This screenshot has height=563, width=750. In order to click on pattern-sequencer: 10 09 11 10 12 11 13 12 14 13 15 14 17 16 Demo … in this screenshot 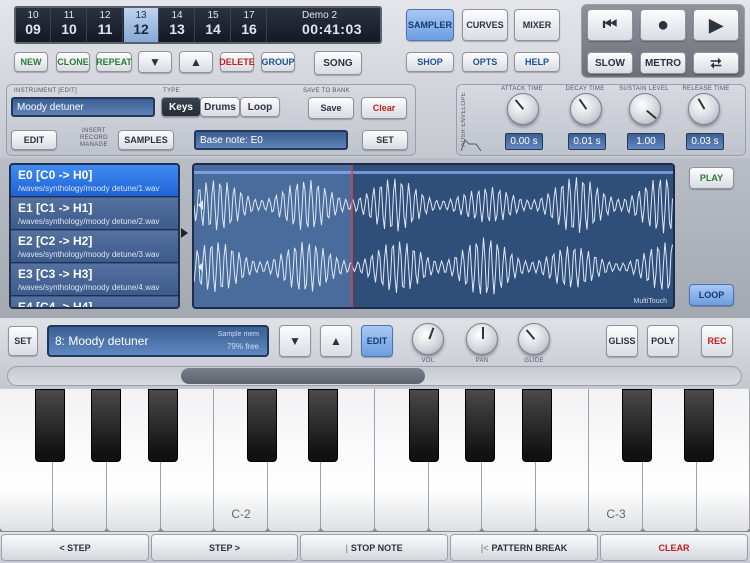, I will do `click(198, 25)`.